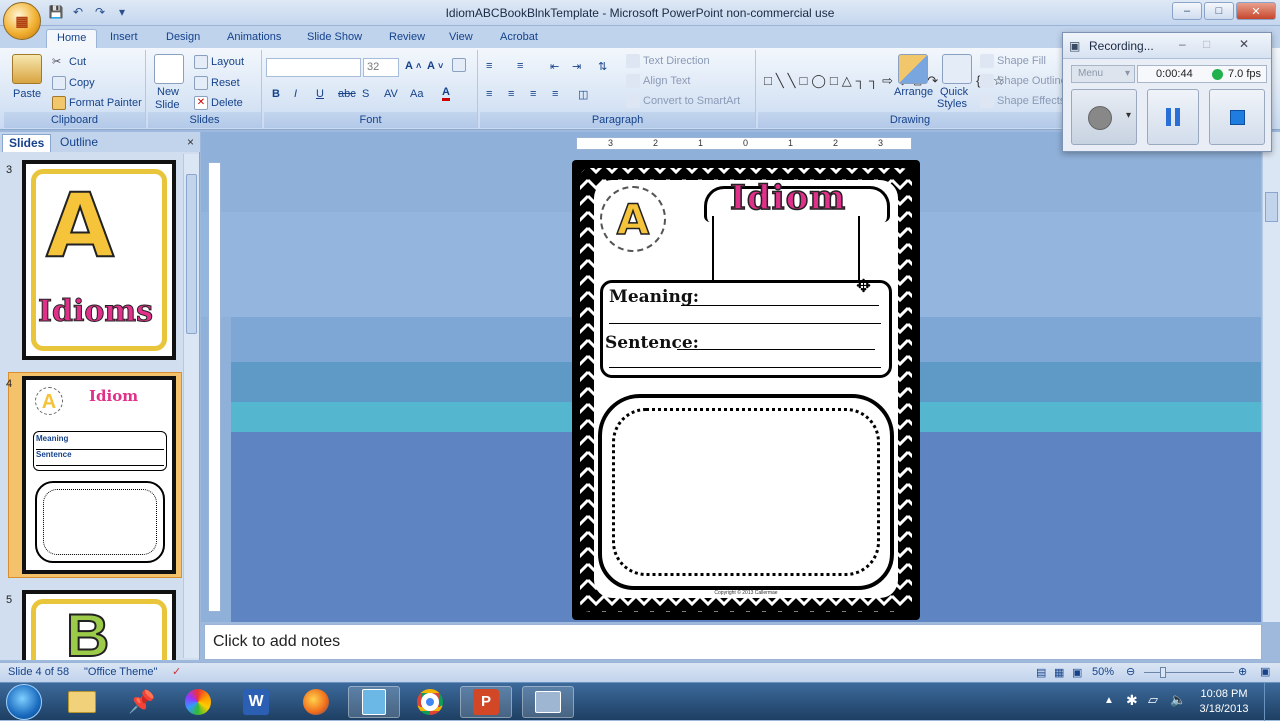  What do you see at coordinates (602, 66) in the screenshot?
I see `line-spacing-icon: ⇅` at bounding box center [602, 66].